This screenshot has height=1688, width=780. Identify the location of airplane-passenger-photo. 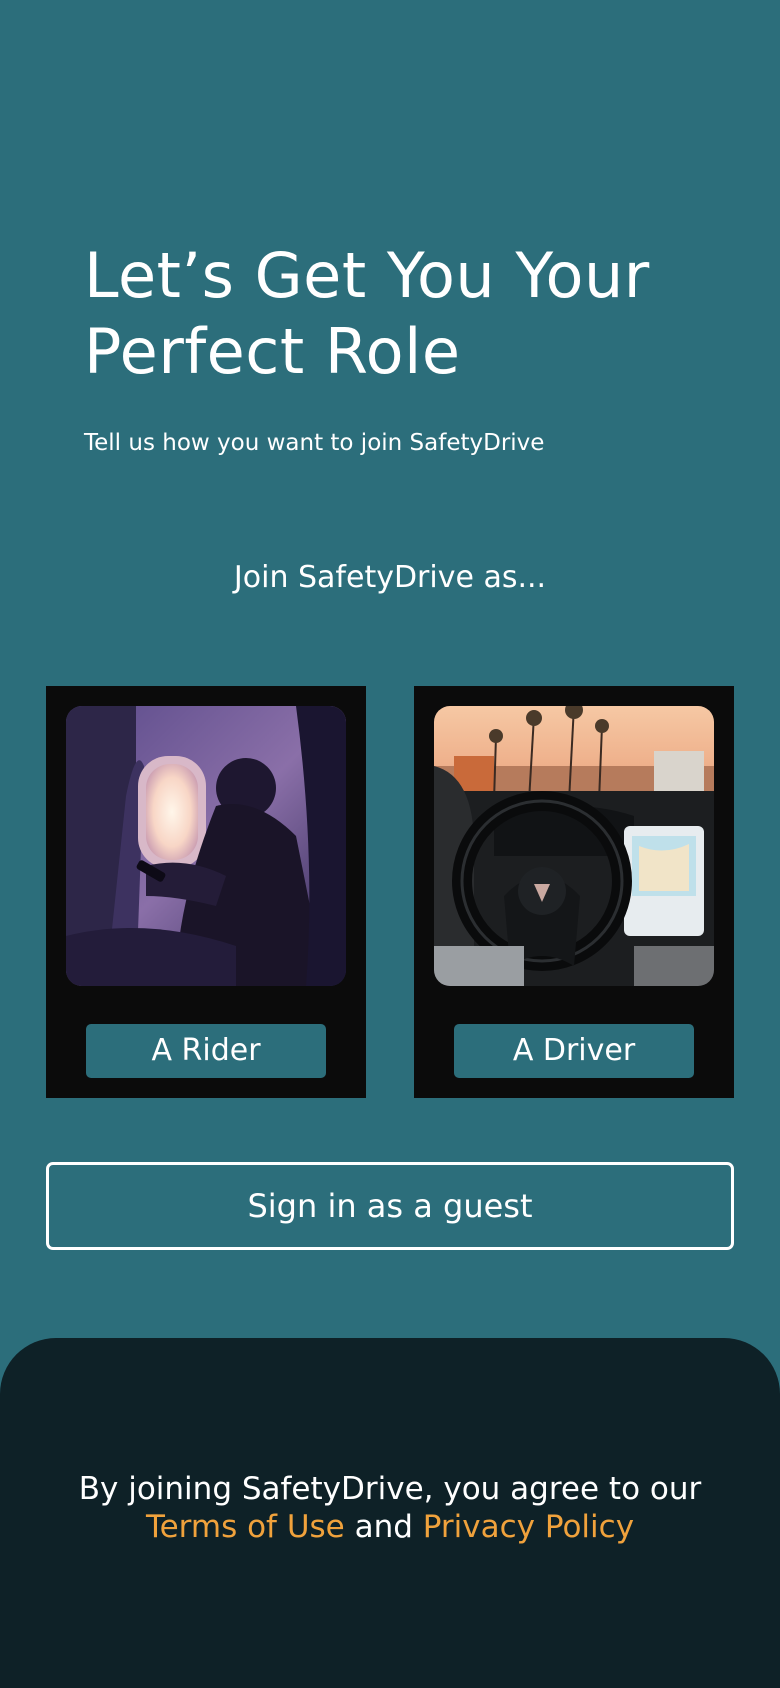
(206, 846).